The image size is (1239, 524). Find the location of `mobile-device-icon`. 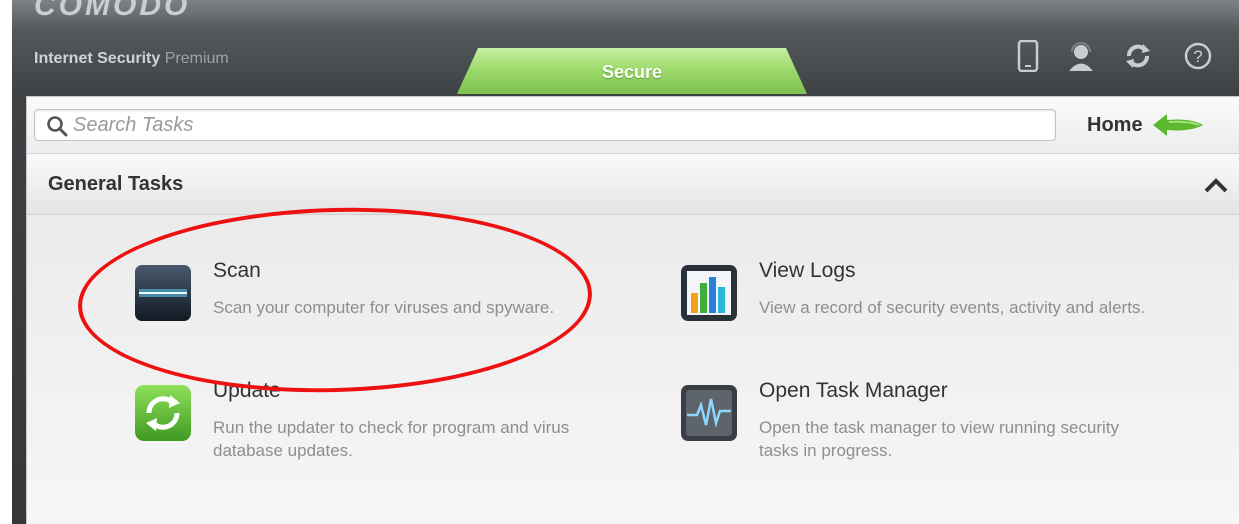

mobile-device-icon is located at coordinates (1028, 56).